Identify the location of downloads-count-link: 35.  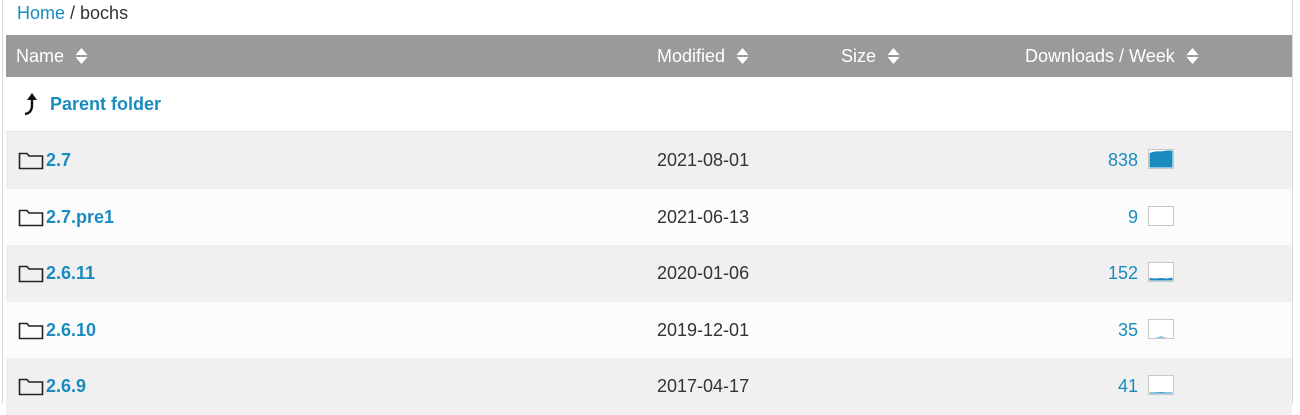
(1128, 330).